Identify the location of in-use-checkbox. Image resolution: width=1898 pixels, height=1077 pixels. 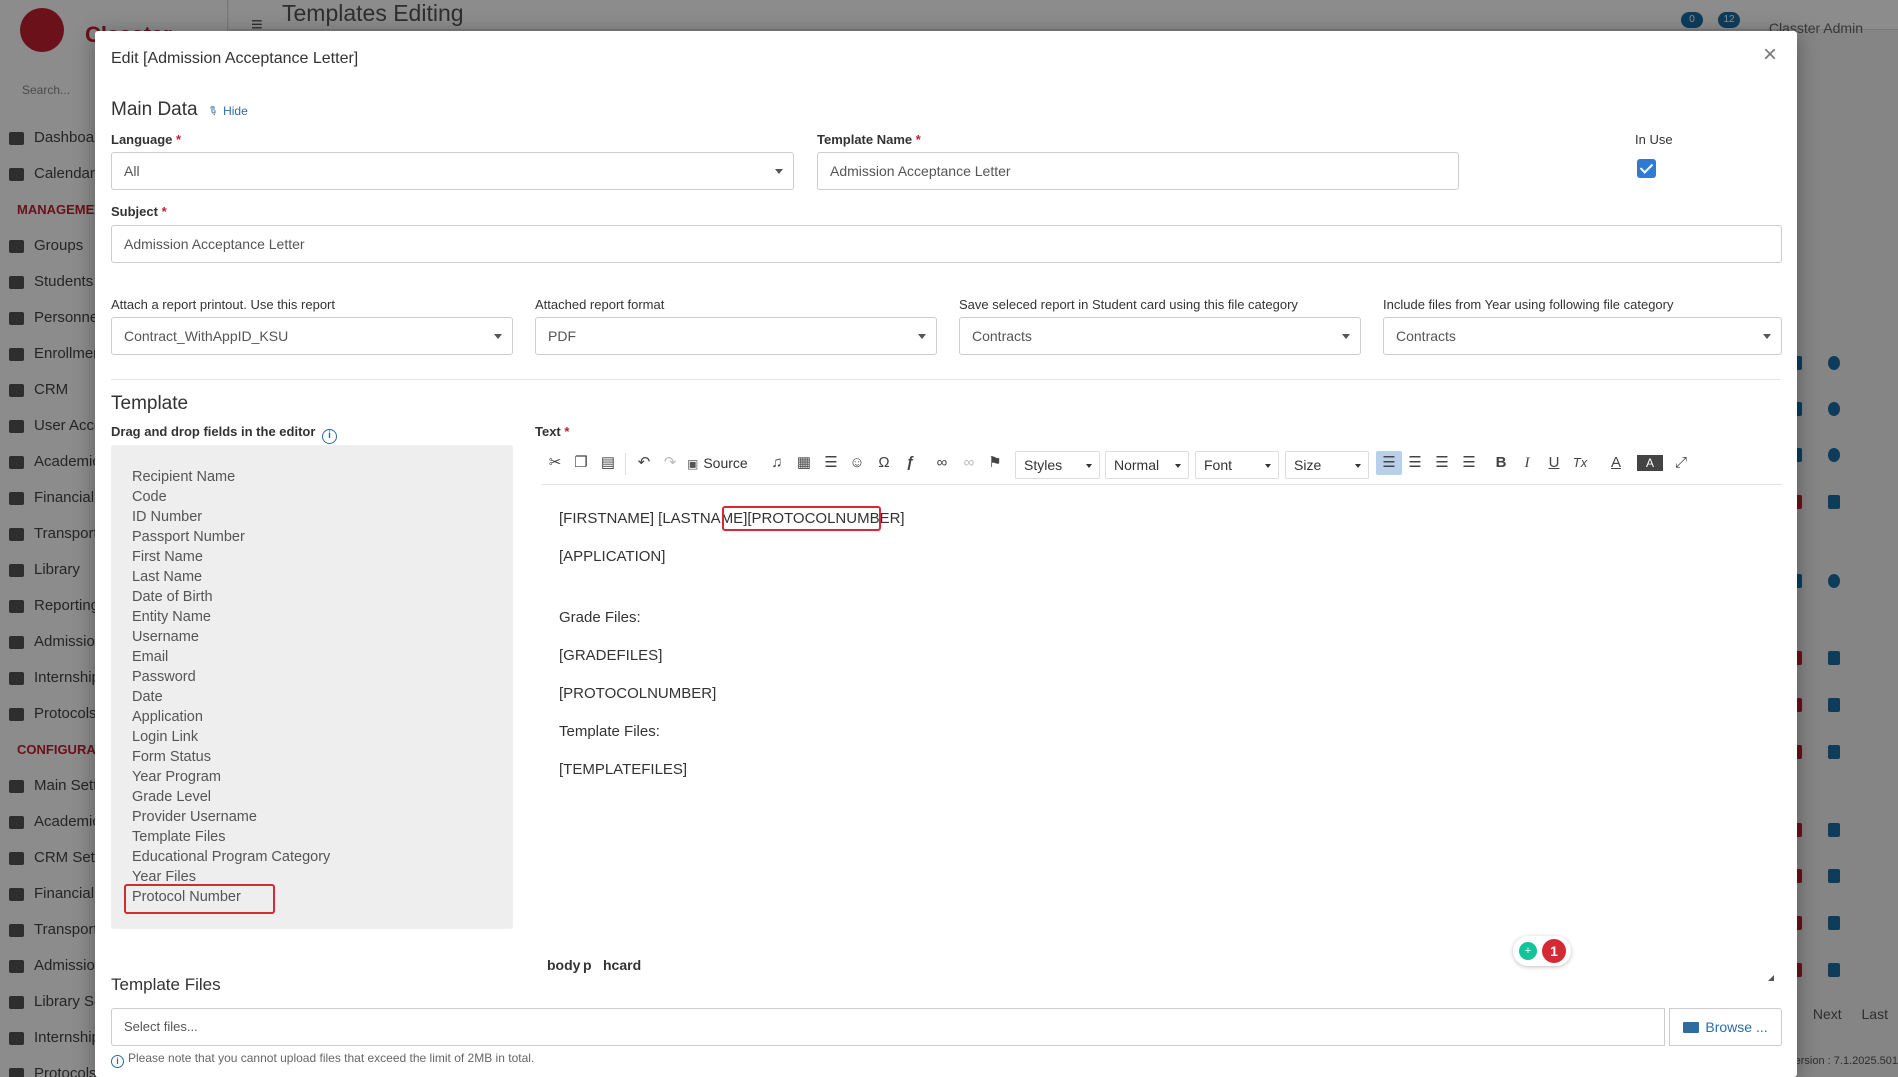
(1646, 168).